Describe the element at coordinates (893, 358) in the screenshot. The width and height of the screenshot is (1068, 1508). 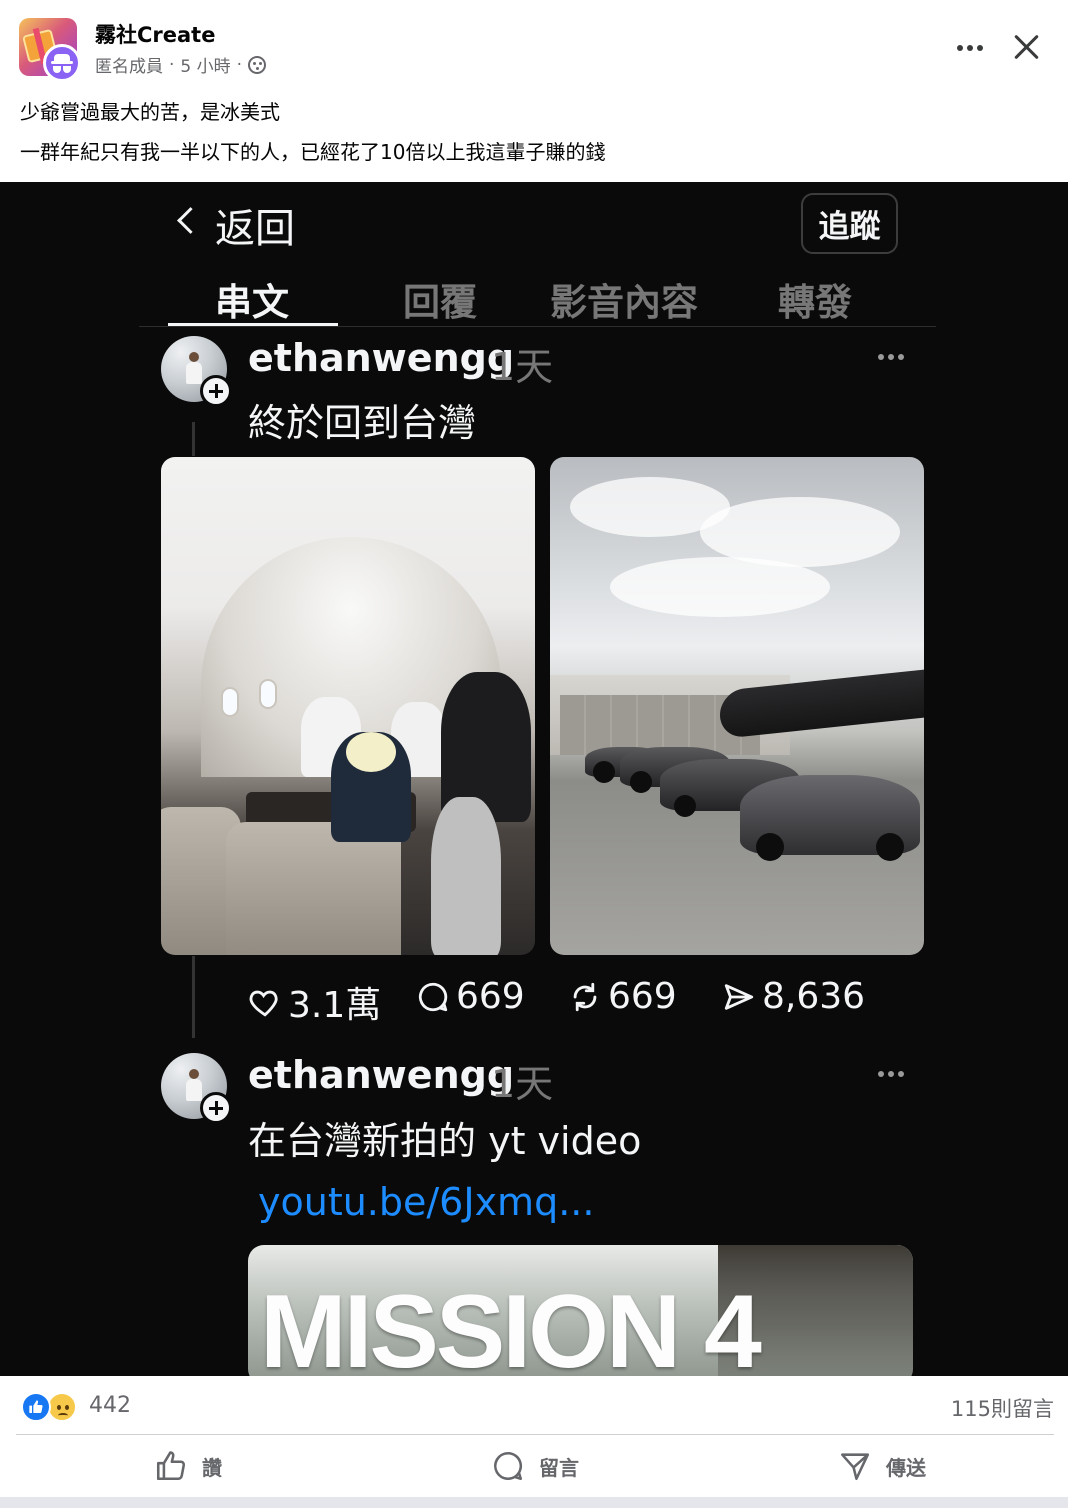
I see `thread-more-icon` at that location.